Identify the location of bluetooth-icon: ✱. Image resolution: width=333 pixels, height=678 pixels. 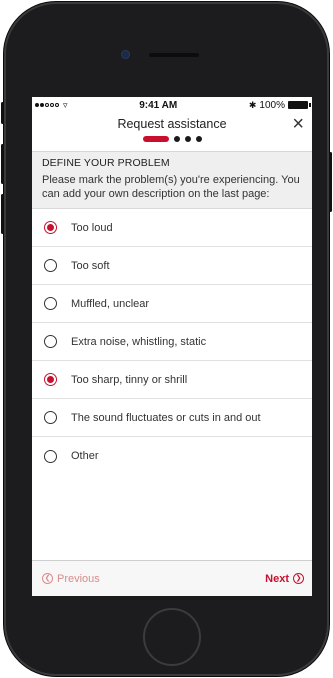
(252, 104).